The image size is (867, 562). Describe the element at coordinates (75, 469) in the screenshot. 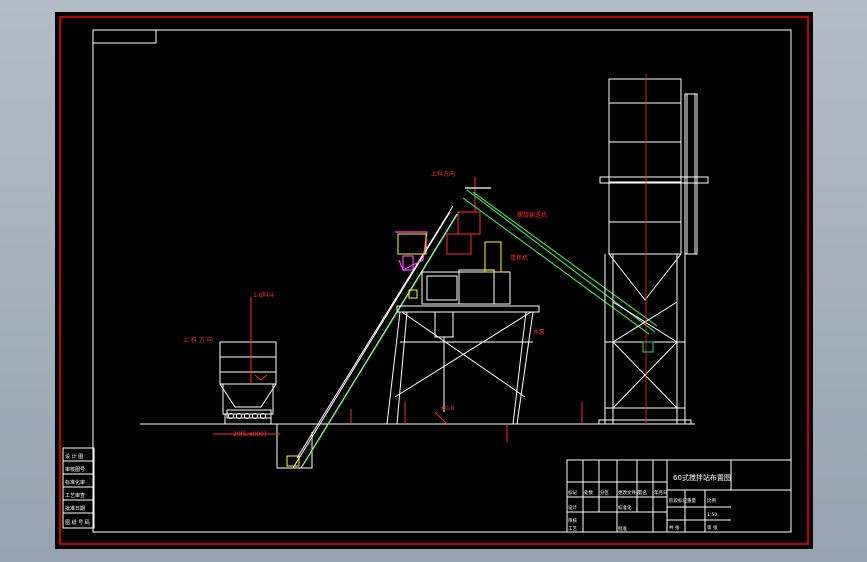

I see `left-table-row: 审核图号` at that location.